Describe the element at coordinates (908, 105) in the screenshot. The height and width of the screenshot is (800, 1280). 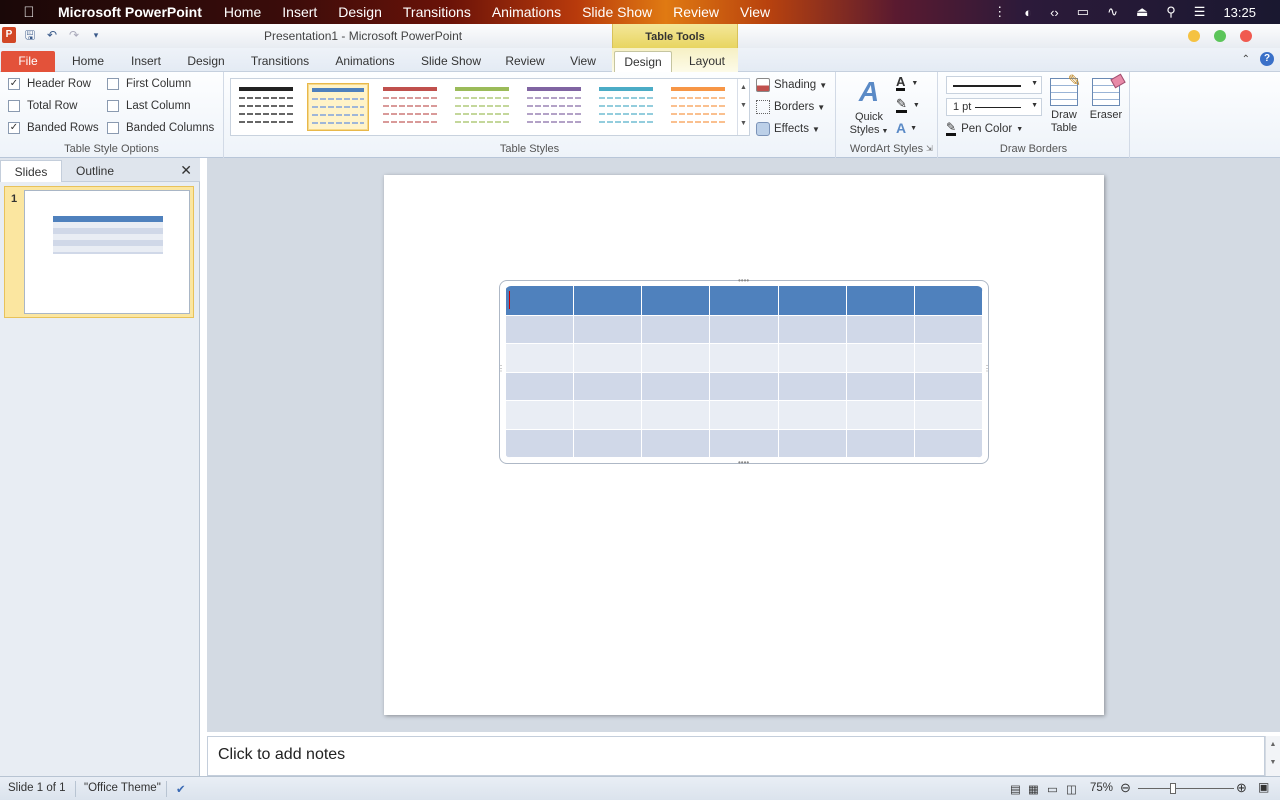
I see `text-outline-button: ✎ ▼` at that location.